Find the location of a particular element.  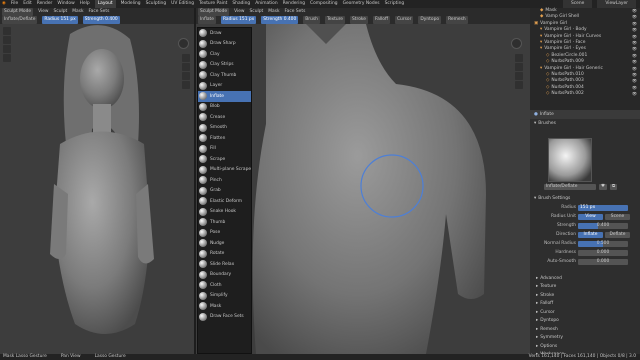

menu-sculpt-right: Sculpt is located at coordinates (257, 12).